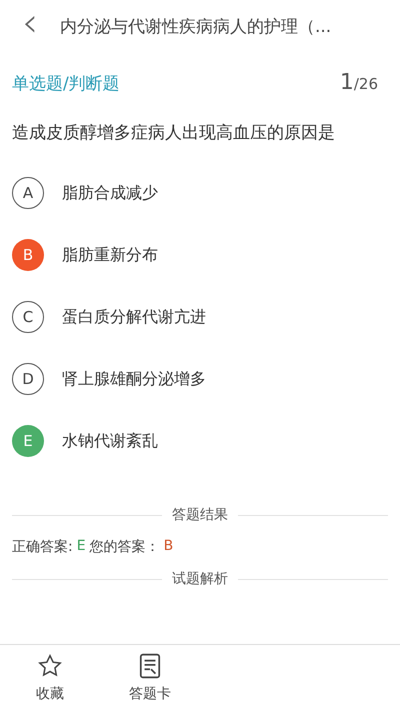  Describe the element at coordinates (359, 82) in the screenshot. I see `question-counter: 1/26` at that location.